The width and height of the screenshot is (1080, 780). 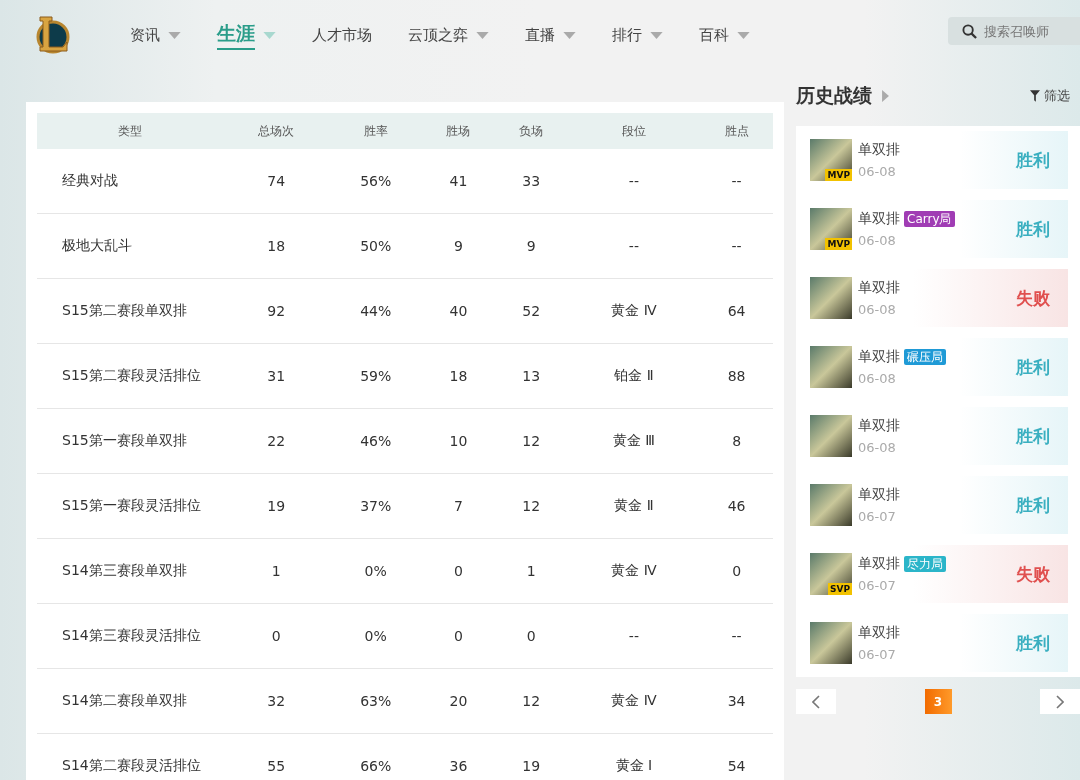 I want to click on table-cell: 18, so click(x=276, y=246).